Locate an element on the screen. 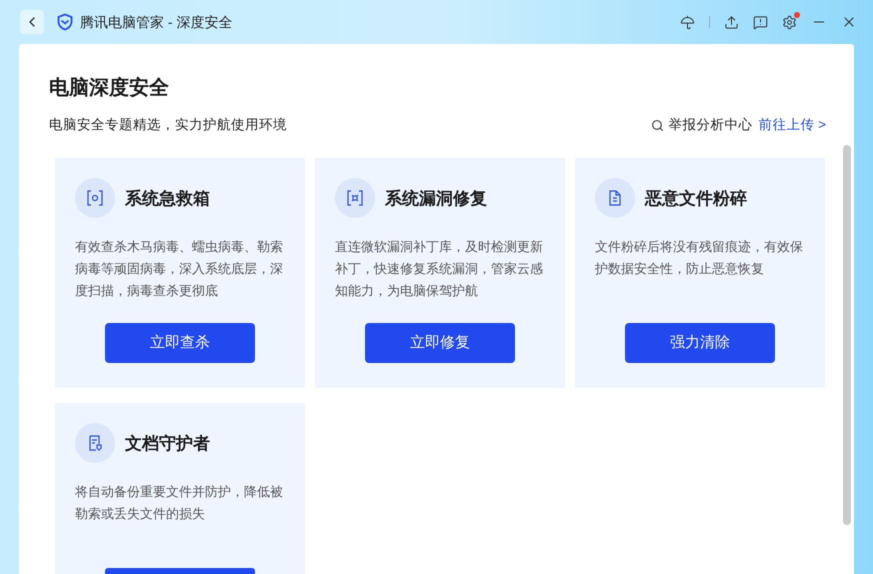  page-heading: 电脑深度安全 is located at coordinates (109, 88).